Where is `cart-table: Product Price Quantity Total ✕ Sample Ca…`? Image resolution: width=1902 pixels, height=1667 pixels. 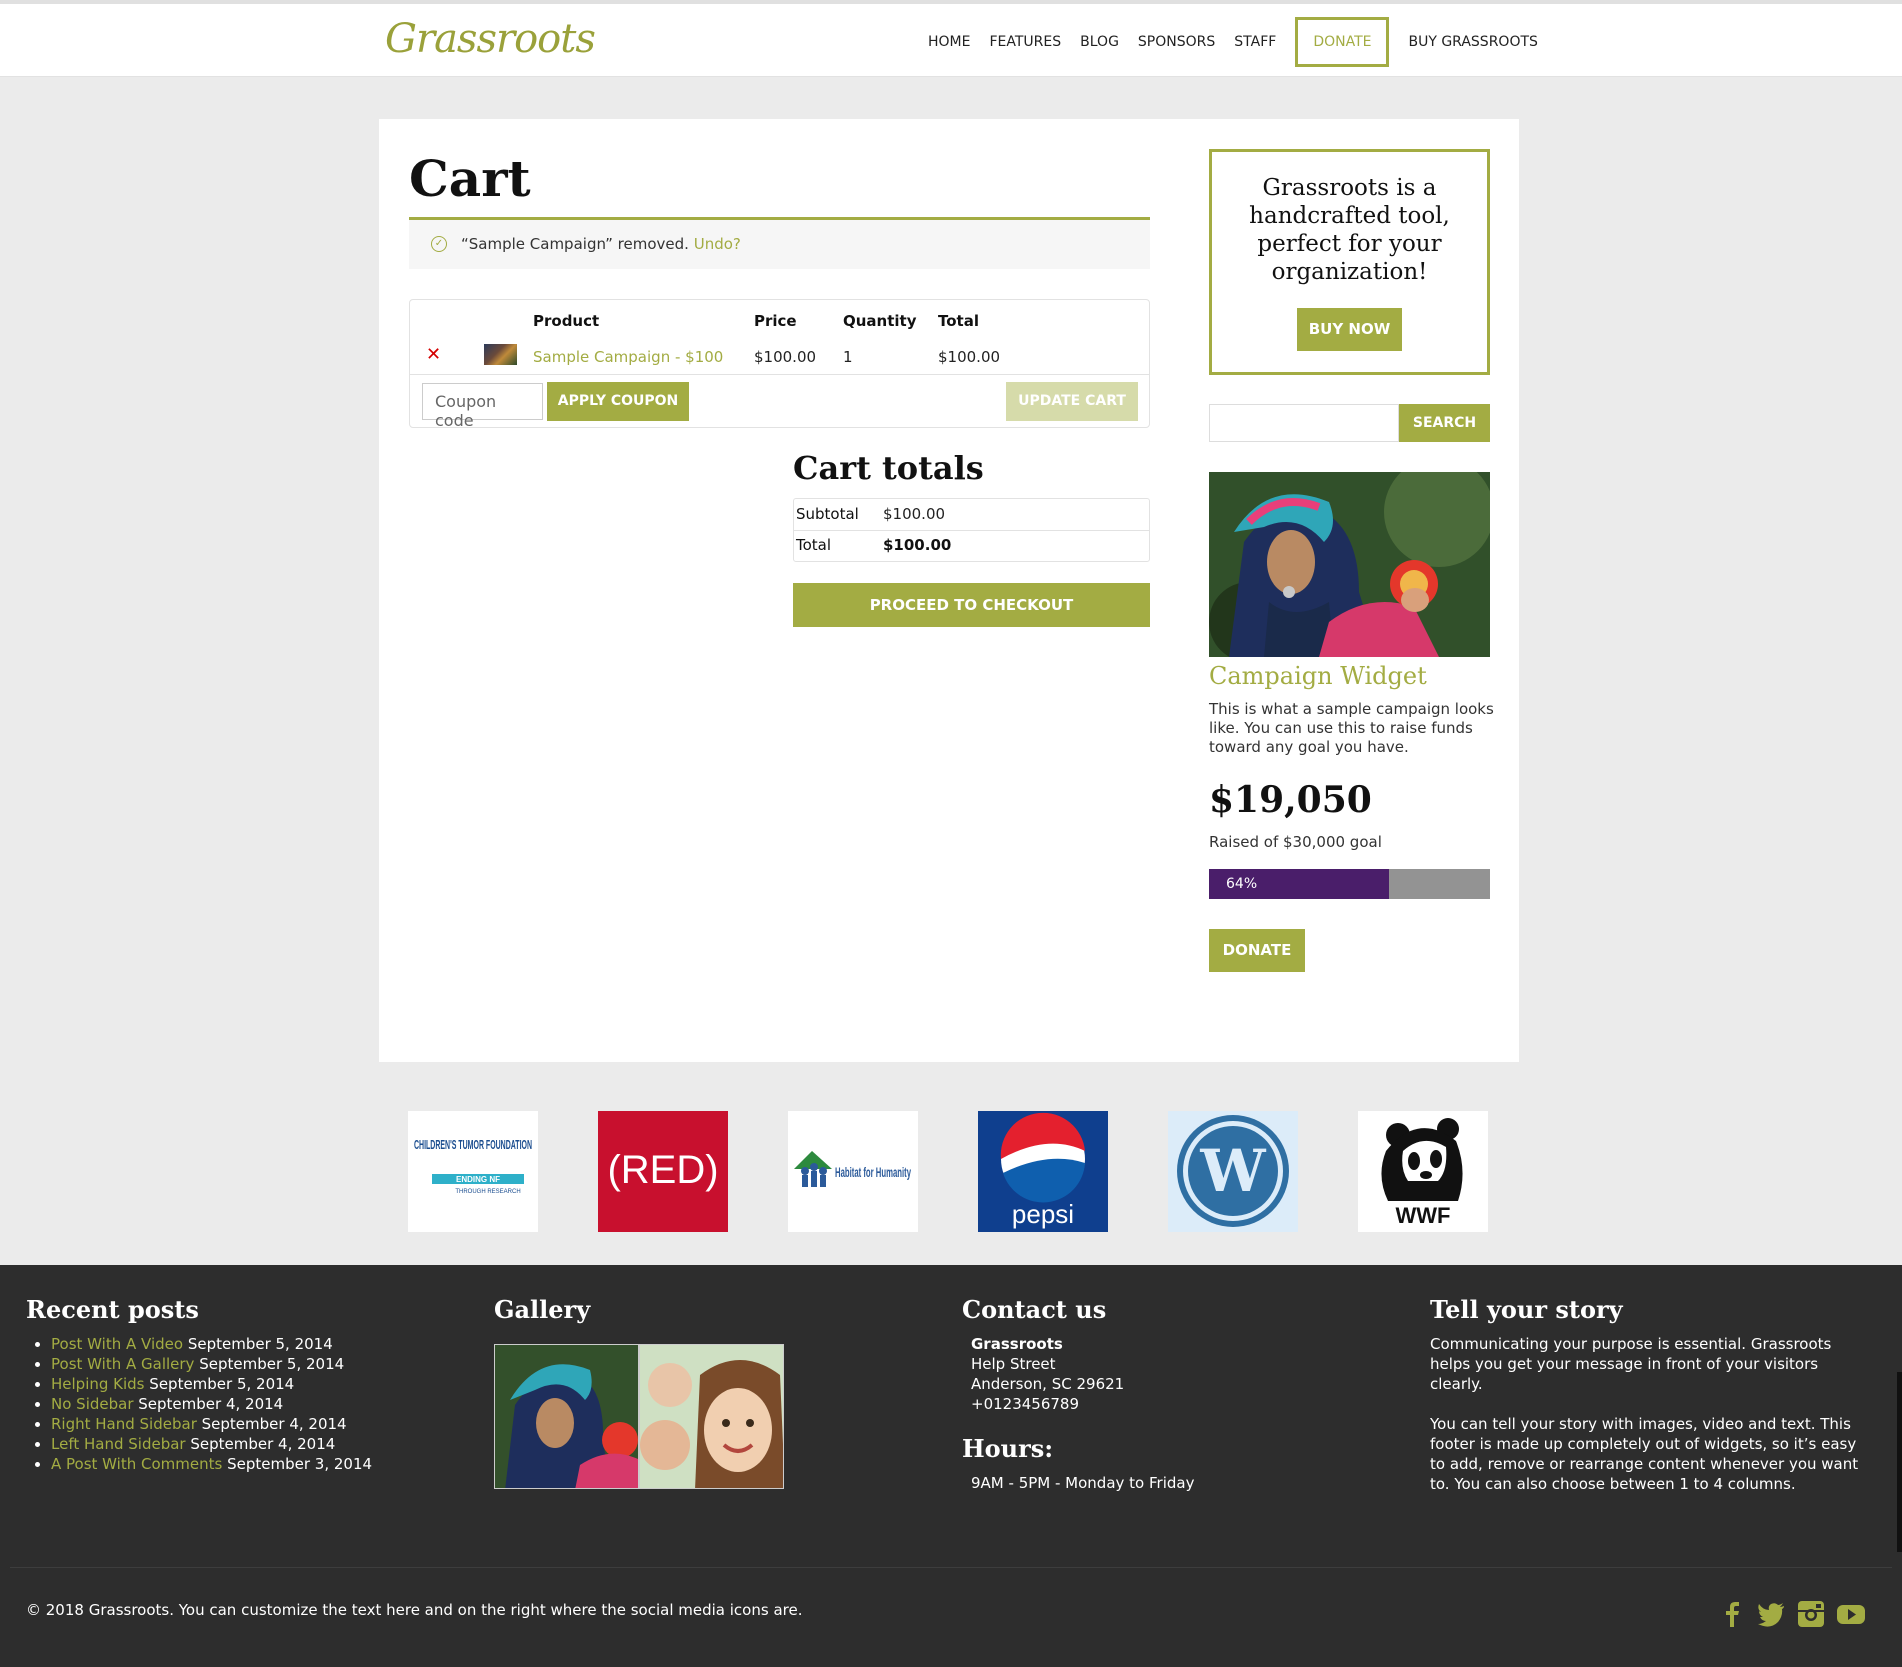 cart-table: Product Price Quantity Total ✕ Sample Ca… is located at coordinates (779, 364).